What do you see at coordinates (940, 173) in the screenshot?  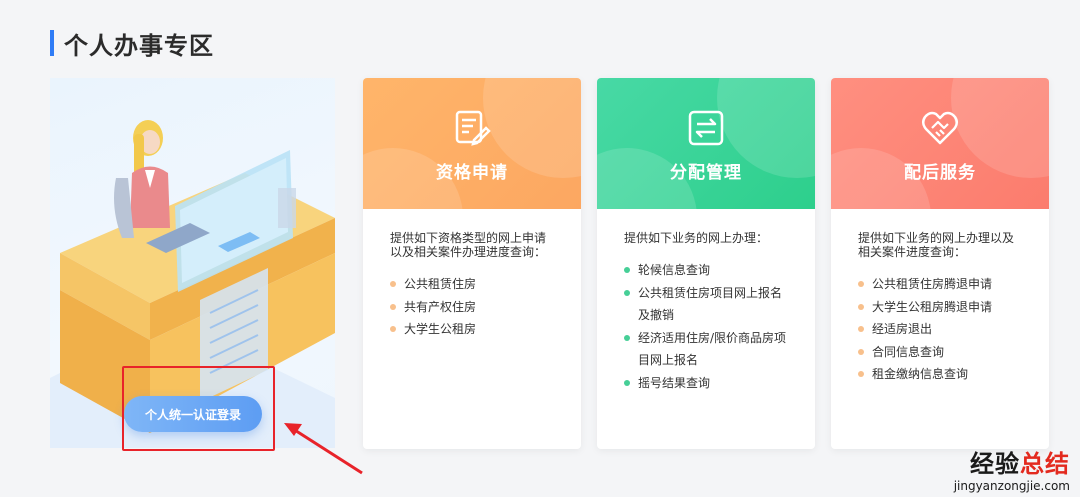 I see `card-title: 配后服务` at bounding box center [940, 173].